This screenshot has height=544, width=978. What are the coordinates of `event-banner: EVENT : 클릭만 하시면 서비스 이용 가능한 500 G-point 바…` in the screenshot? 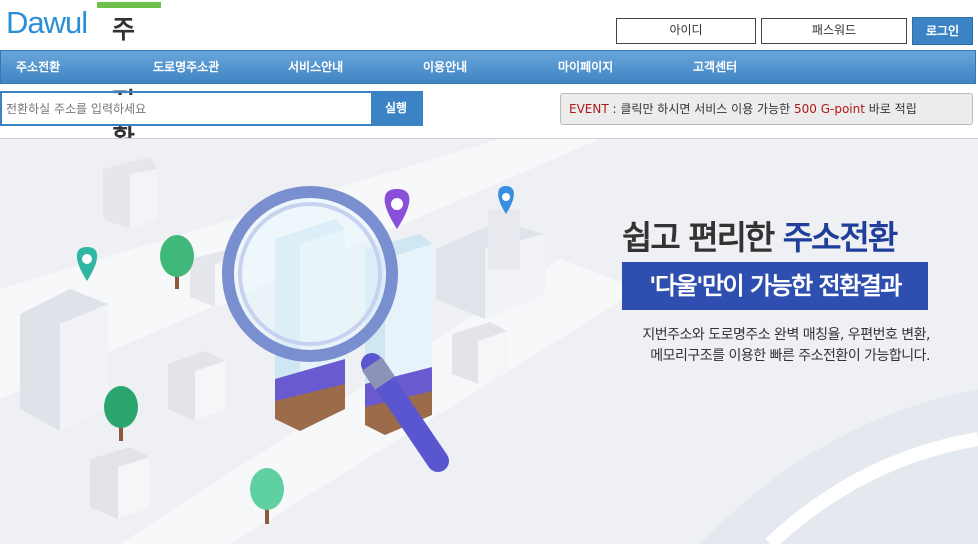 It's located at (766, 109).